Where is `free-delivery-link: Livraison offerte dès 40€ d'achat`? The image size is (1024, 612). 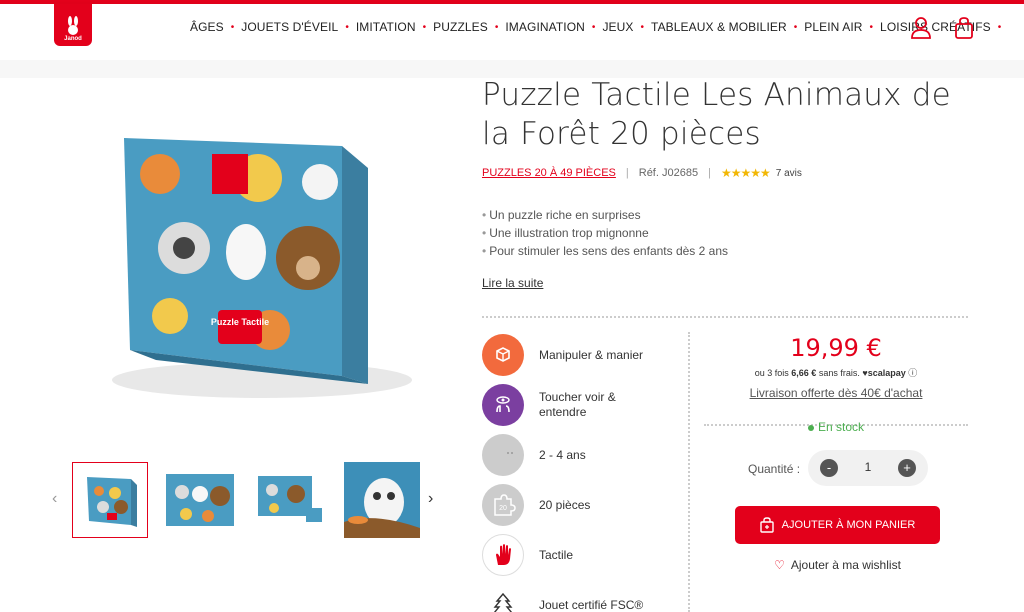 free-delivery-link: Livraison offerte dès 40€ d'achat is located at coordinates (836, 393).